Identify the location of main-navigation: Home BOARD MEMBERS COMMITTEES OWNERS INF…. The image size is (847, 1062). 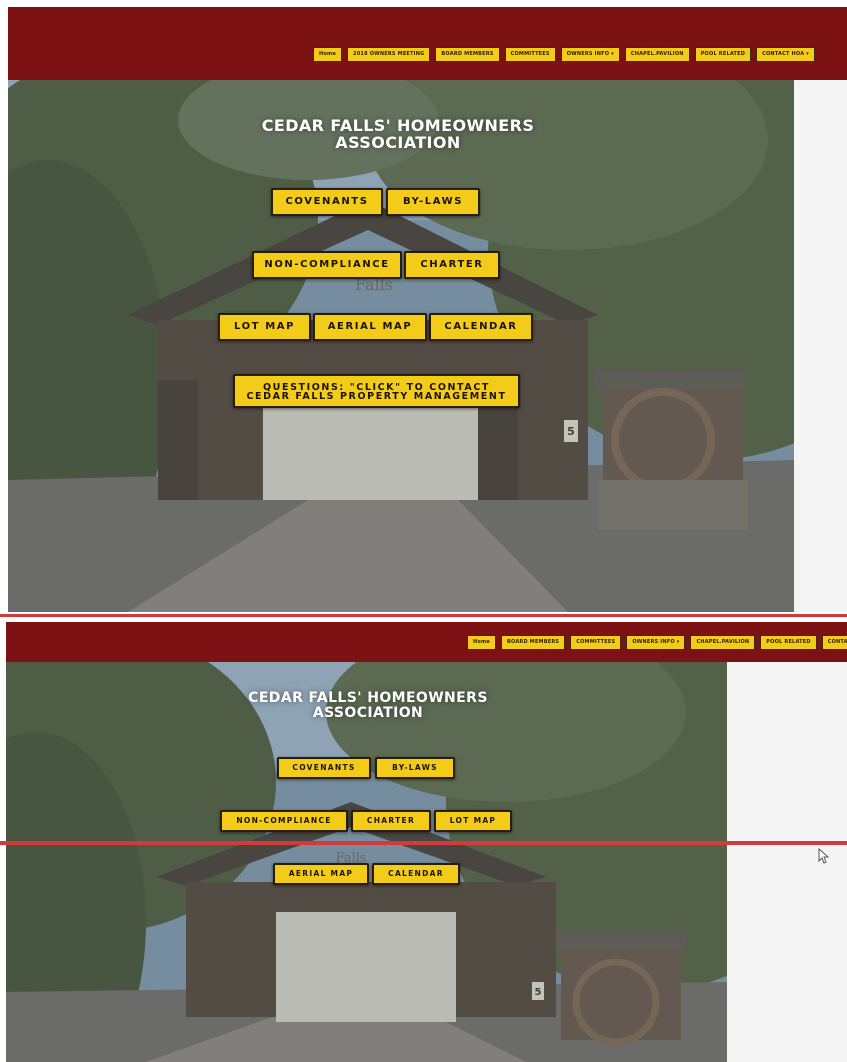
(657, 642).